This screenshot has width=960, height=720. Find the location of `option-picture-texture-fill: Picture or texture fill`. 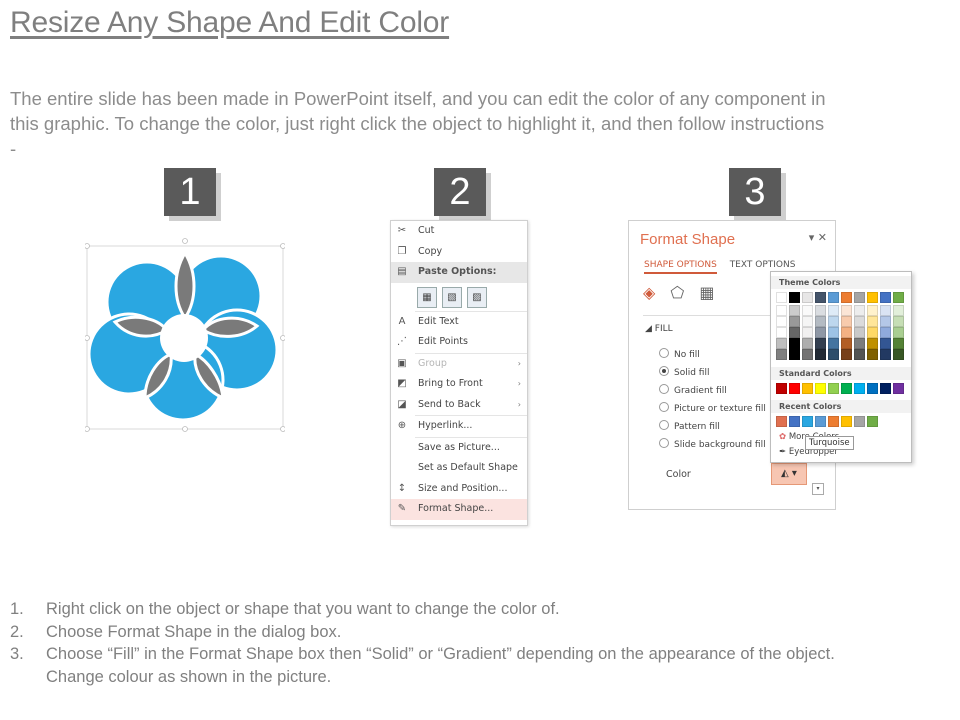

option-picture-texture-fill: Picture or texture fill is located at coordinates (712, 408).